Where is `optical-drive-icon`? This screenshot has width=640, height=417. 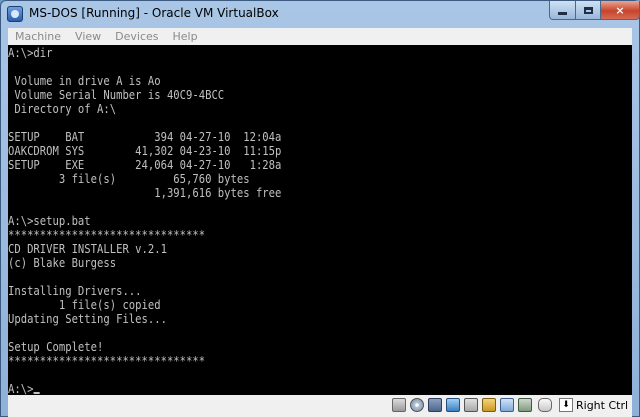 optical-drive-icon is located at coordinates (417, 405).